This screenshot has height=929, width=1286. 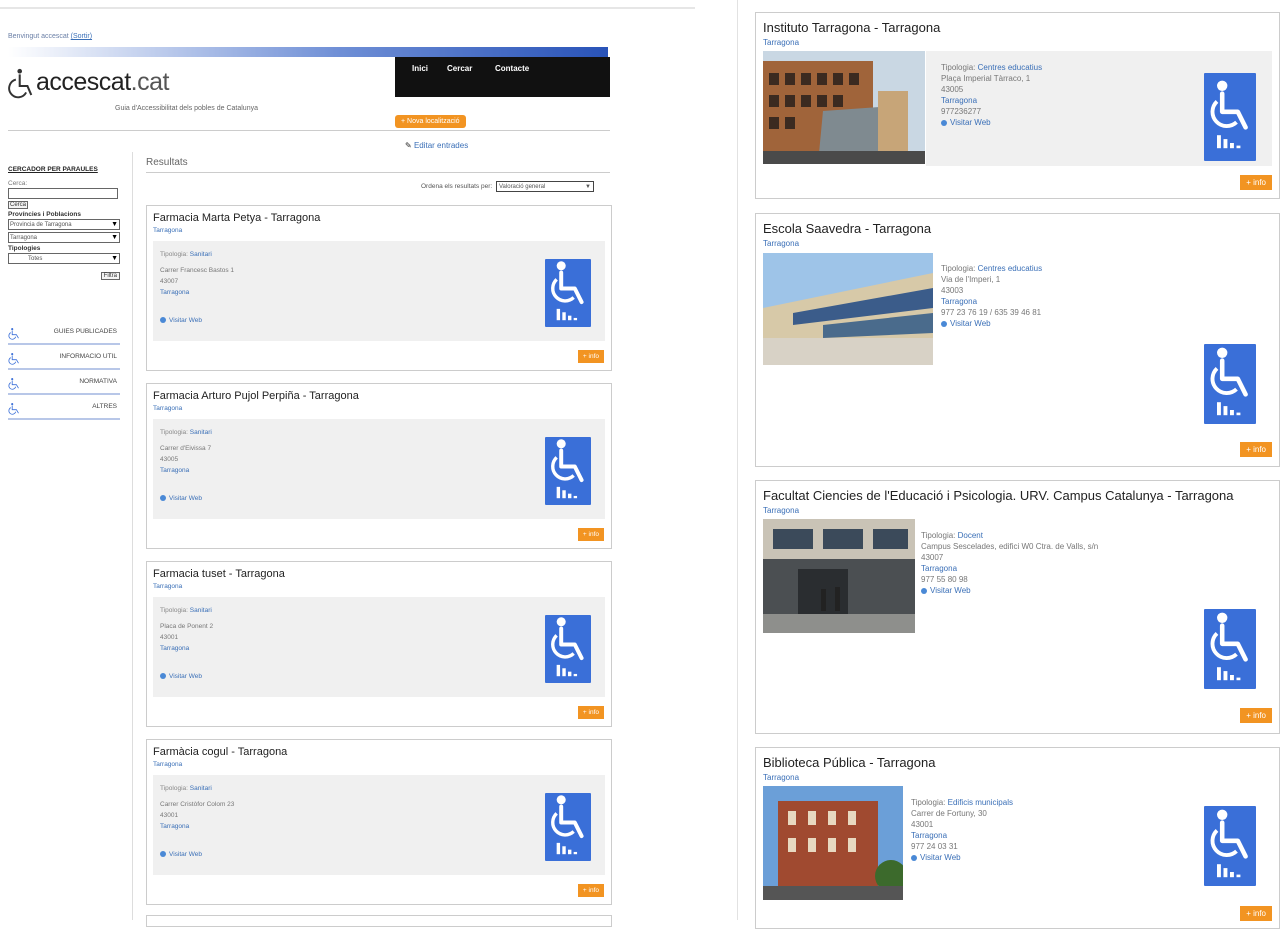 I want to click on menu-guies-publicades: GUIES PUBLICADES, so click(x=64, y=334).